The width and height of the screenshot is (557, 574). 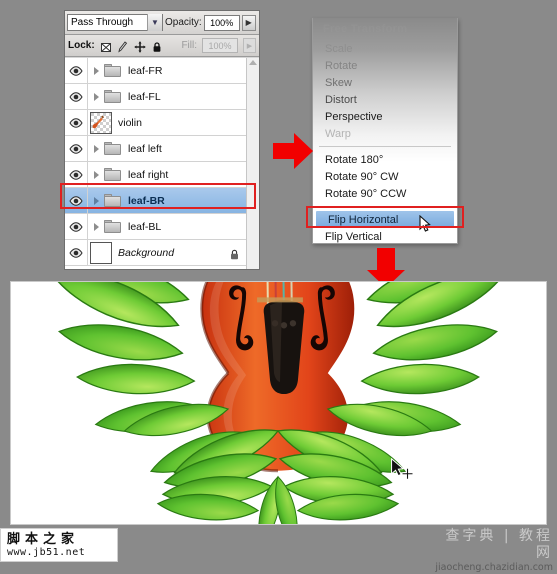 I want to click on menu-item-scale: Scale, so click(x=385, y=48).